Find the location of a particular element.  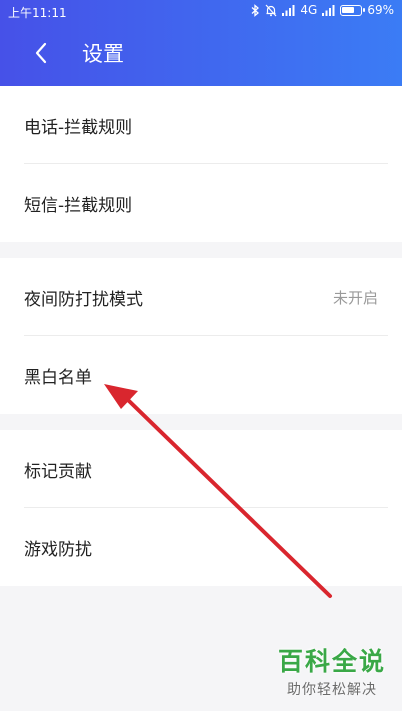

night-do-not-disturb: 夜间防打扰模式 未开启 is located at coordinates (201, 297).